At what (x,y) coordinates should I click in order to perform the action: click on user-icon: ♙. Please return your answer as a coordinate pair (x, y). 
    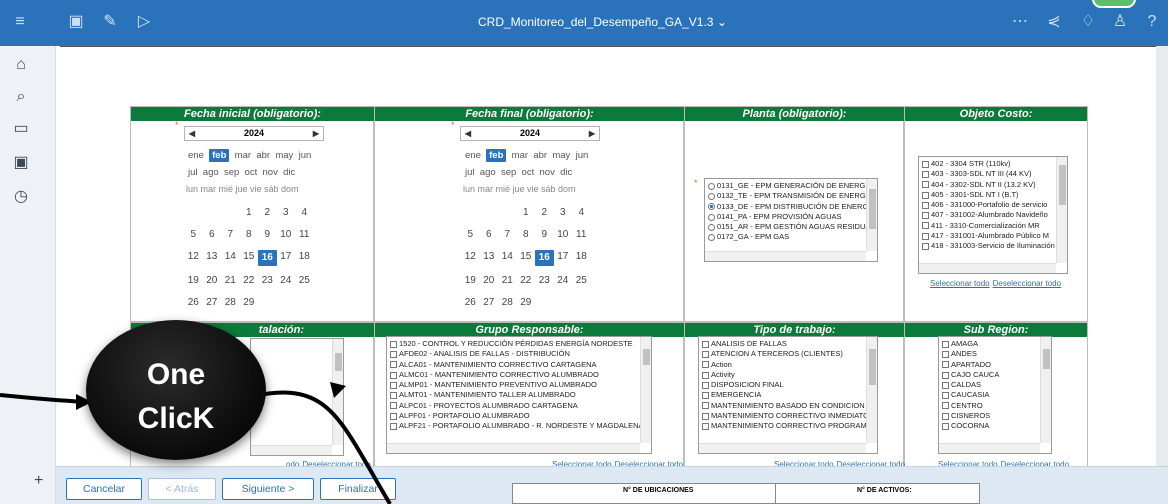
    Looking at the image, I should click on (1120, 22).